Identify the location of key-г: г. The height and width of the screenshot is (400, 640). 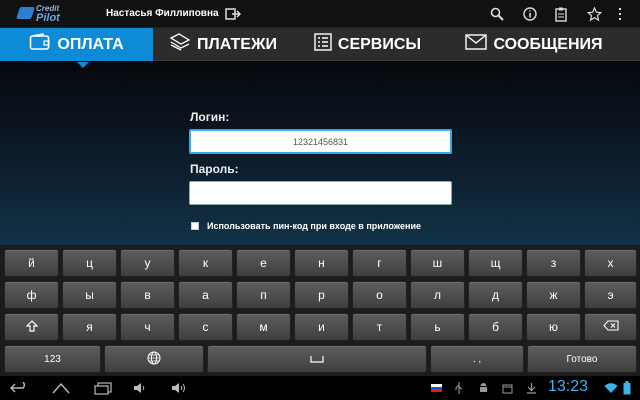
(379, 263).